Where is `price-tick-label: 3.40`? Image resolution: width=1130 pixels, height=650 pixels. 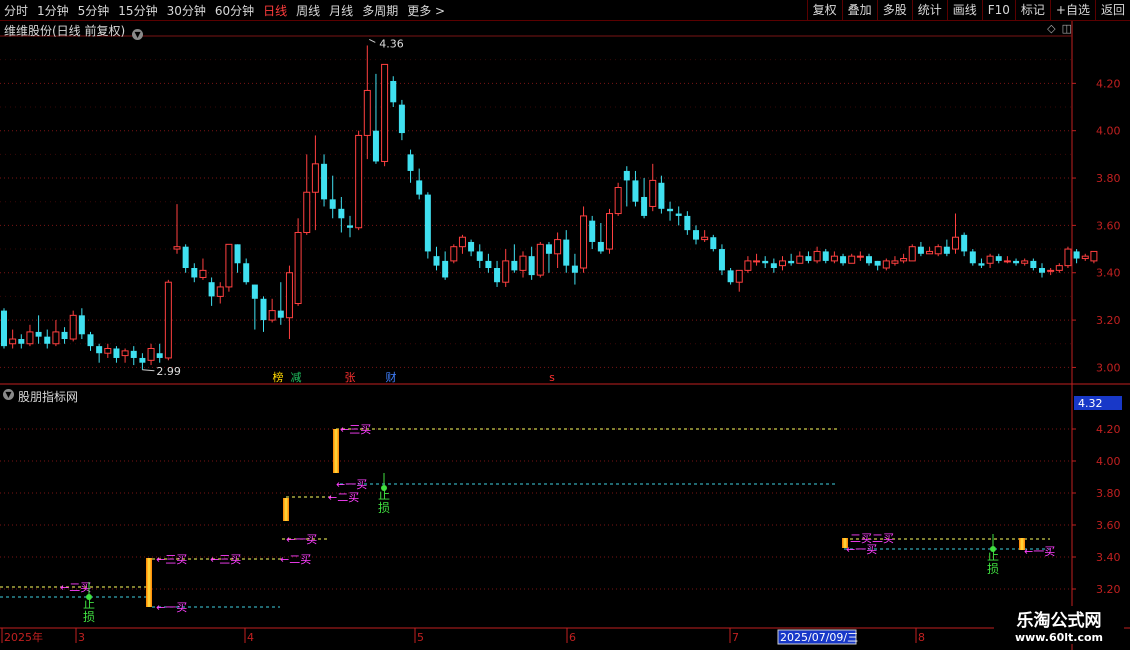
price-tick-label: 3.40 is located at coordinates (1108, 273).